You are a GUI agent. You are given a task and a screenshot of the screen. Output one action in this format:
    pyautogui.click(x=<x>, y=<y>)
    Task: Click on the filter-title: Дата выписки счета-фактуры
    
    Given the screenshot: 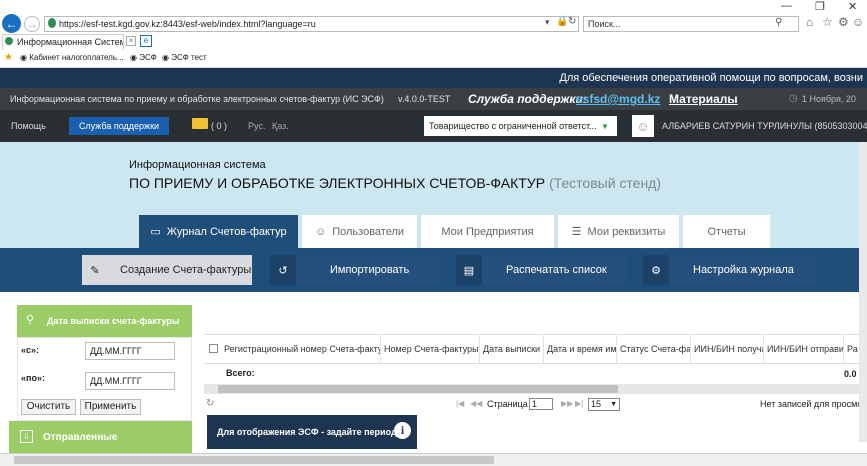 What is the action you would take?
    pyautogui.click(x=113, y=321)
    